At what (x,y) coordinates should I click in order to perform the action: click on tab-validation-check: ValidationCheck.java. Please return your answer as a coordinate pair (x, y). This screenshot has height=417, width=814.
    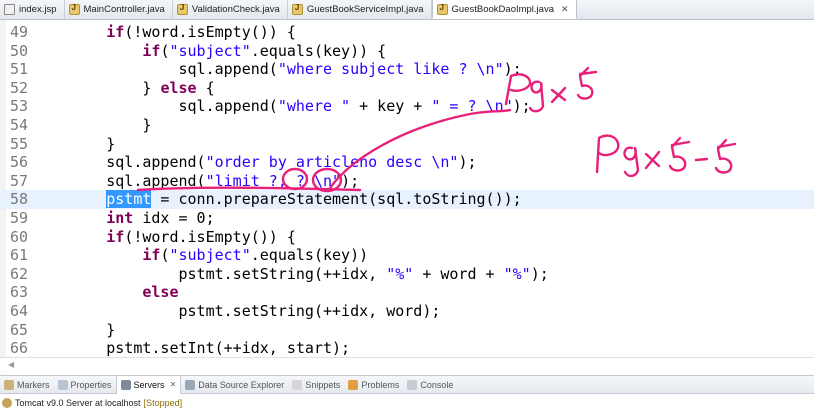
    Looking at the image, I should click on (230, 9).